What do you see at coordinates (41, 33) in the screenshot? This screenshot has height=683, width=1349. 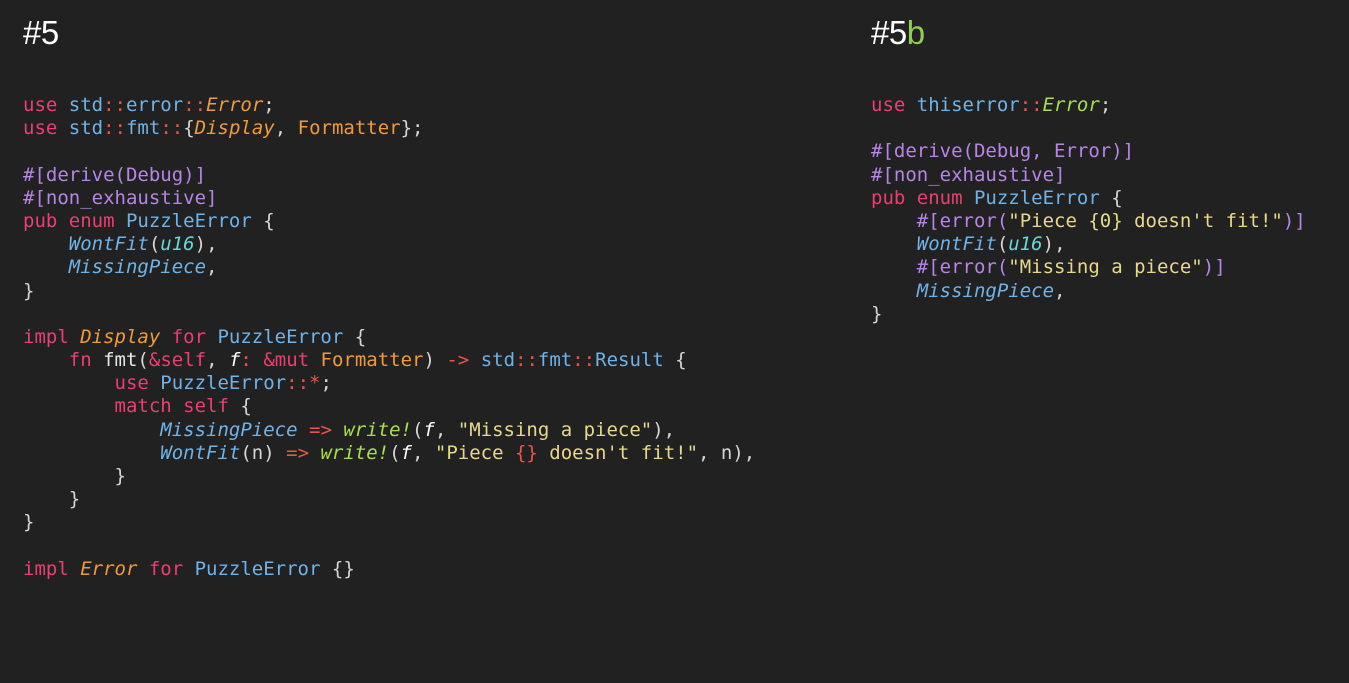 I see `left-heading: #5` at bounding box center [41, 33].